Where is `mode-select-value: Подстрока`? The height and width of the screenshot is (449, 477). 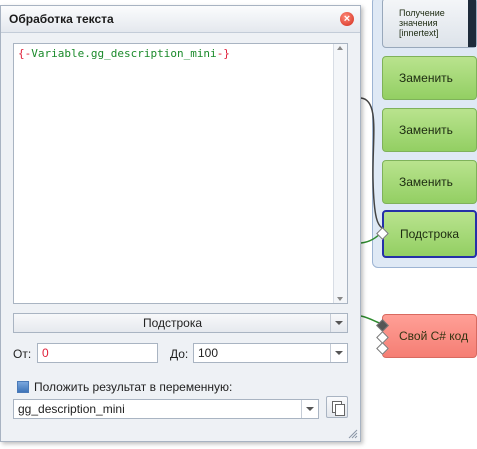
mode-select-value: Подстрока is located at coordinates (172, 323).